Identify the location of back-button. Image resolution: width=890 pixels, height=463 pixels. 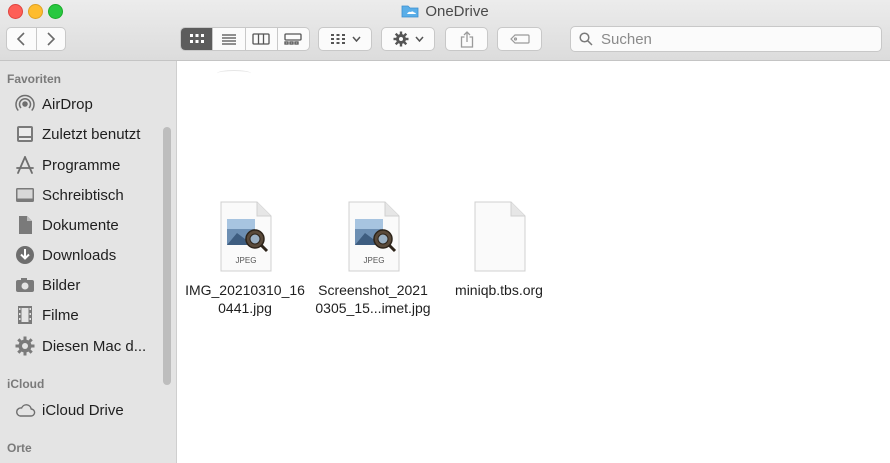
(21, 39).